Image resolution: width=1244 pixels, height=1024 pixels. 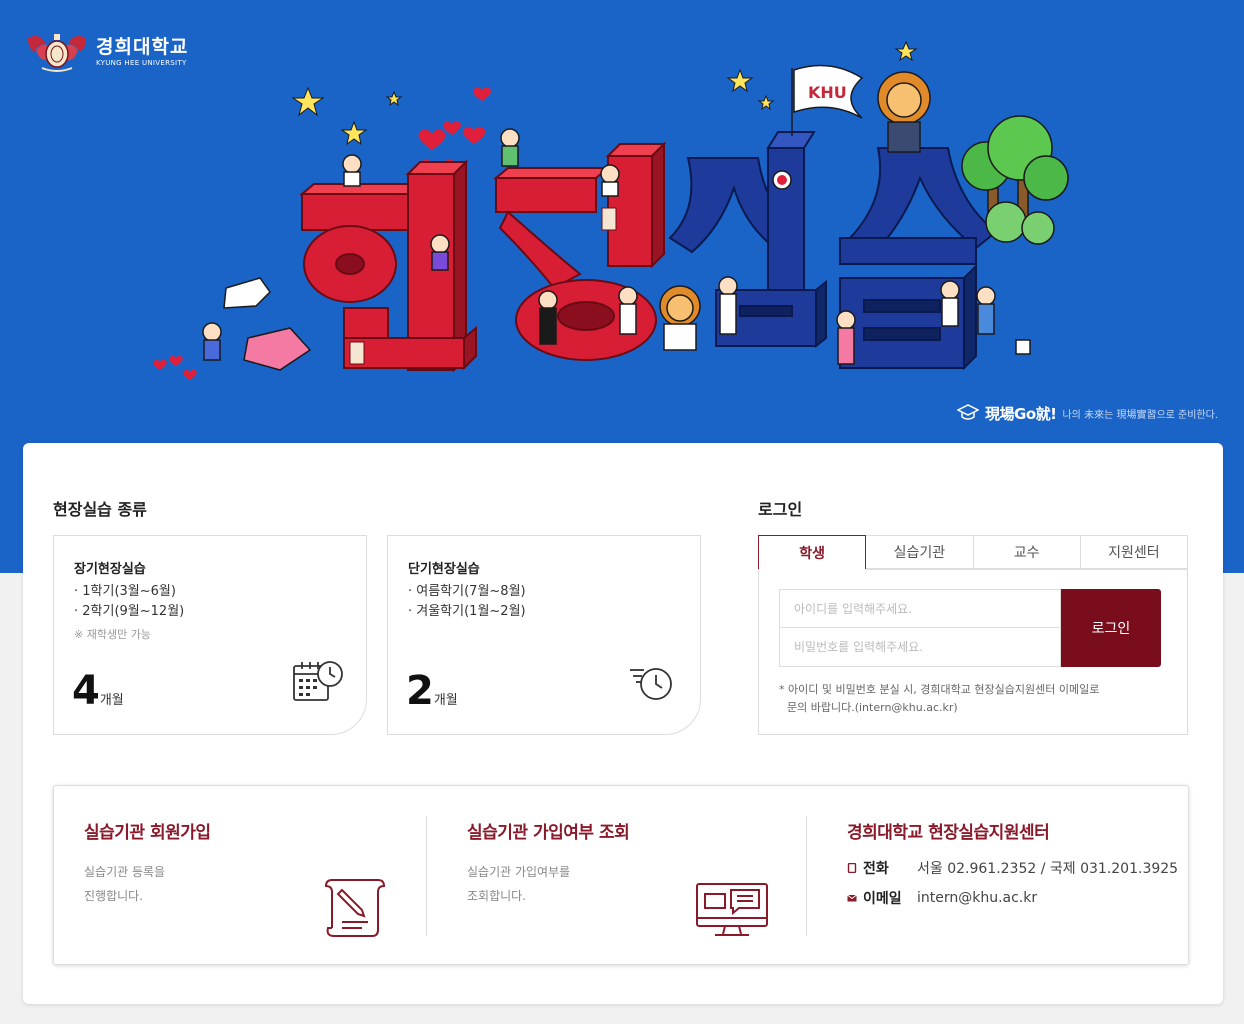 I want to click on duration: 2 개월, so click(x=432, y=691).